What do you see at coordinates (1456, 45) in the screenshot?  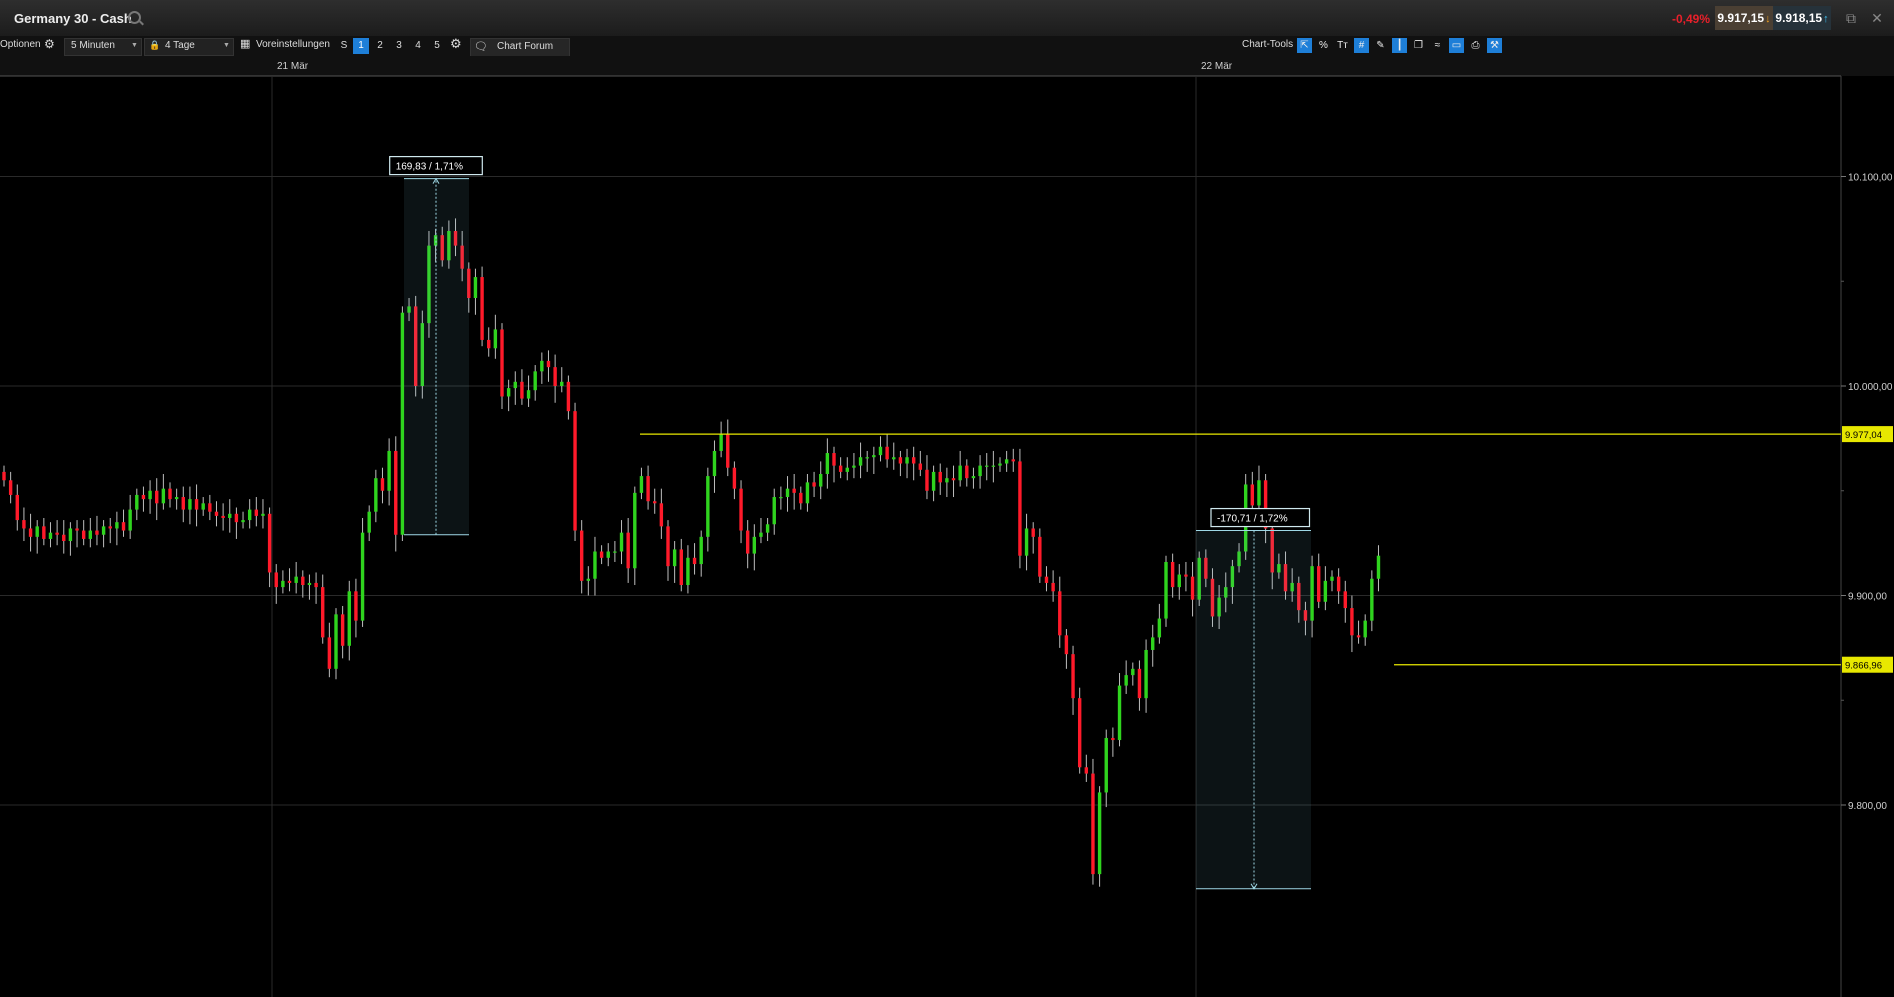 I see `display-icon: ▭` at bounding box center [1456, 45].